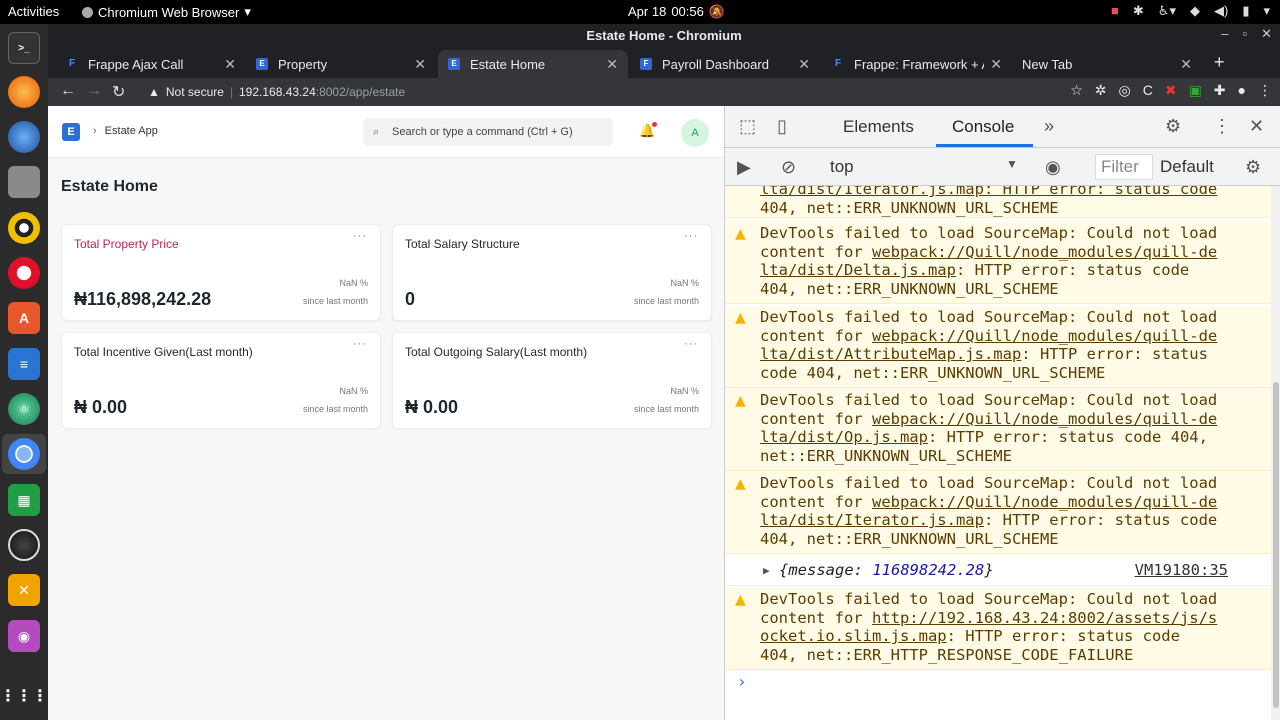 The image size is (1280, 720). What do you see at coordinates (71, 132) in the screenshot?
I see `app-logo: E` at bounding box center [71, 132].